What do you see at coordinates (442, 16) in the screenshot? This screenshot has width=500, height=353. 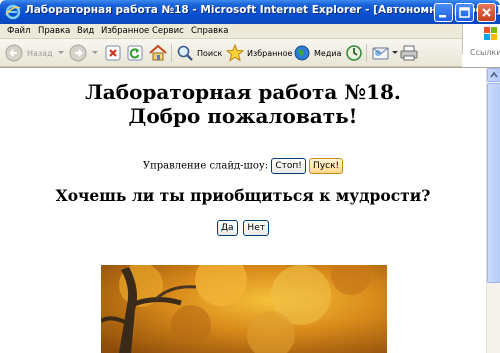 I see `minimize-icon` at bounding box center [442, 16].